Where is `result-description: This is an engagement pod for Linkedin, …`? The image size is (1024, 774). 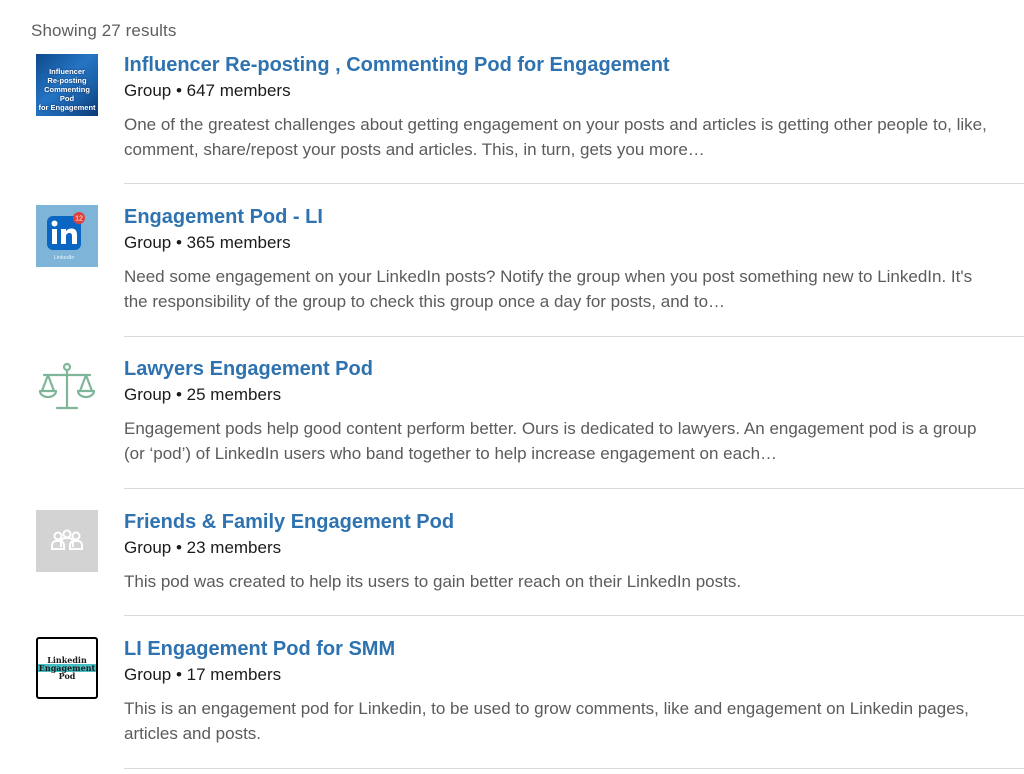
result-description: This is an engagement pod for Linkedin, … is located at coordinates (546, 721).